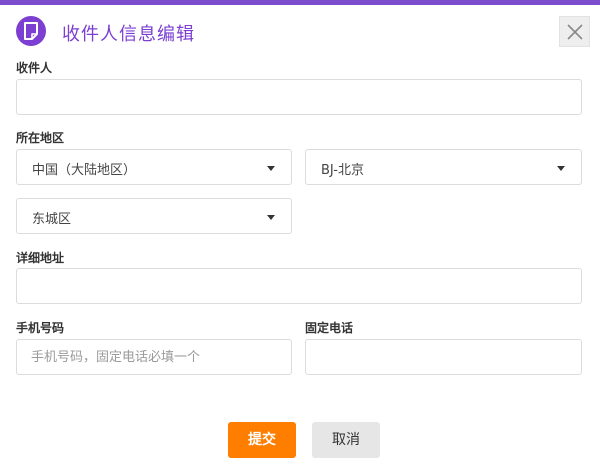 The image size is (600, 476). Describe the element at coordinates (40, 138) in the screenshot. I see `region-label: 所在地区` at that location.